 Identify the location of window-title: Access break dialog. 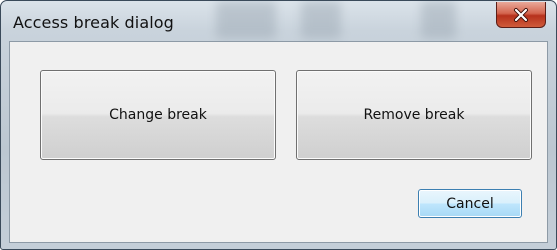
(93, 22).